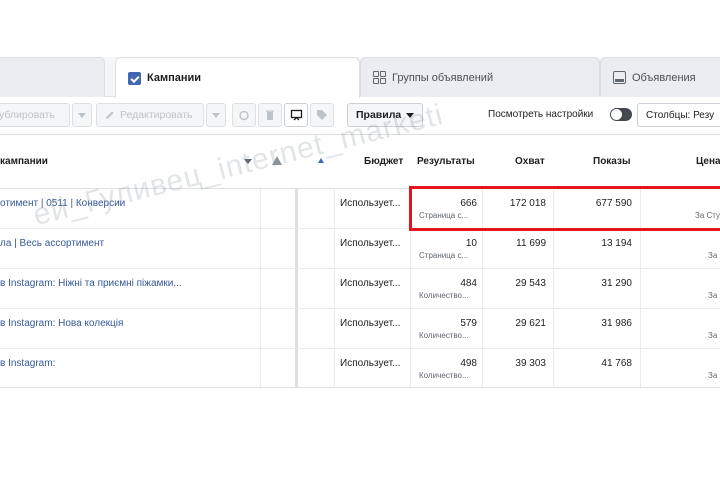 Image resolution: width=720 pixels, height=480 pixels. I want to click on columns-dropdown-button: Столбцы: Резу, so click(678, 115).